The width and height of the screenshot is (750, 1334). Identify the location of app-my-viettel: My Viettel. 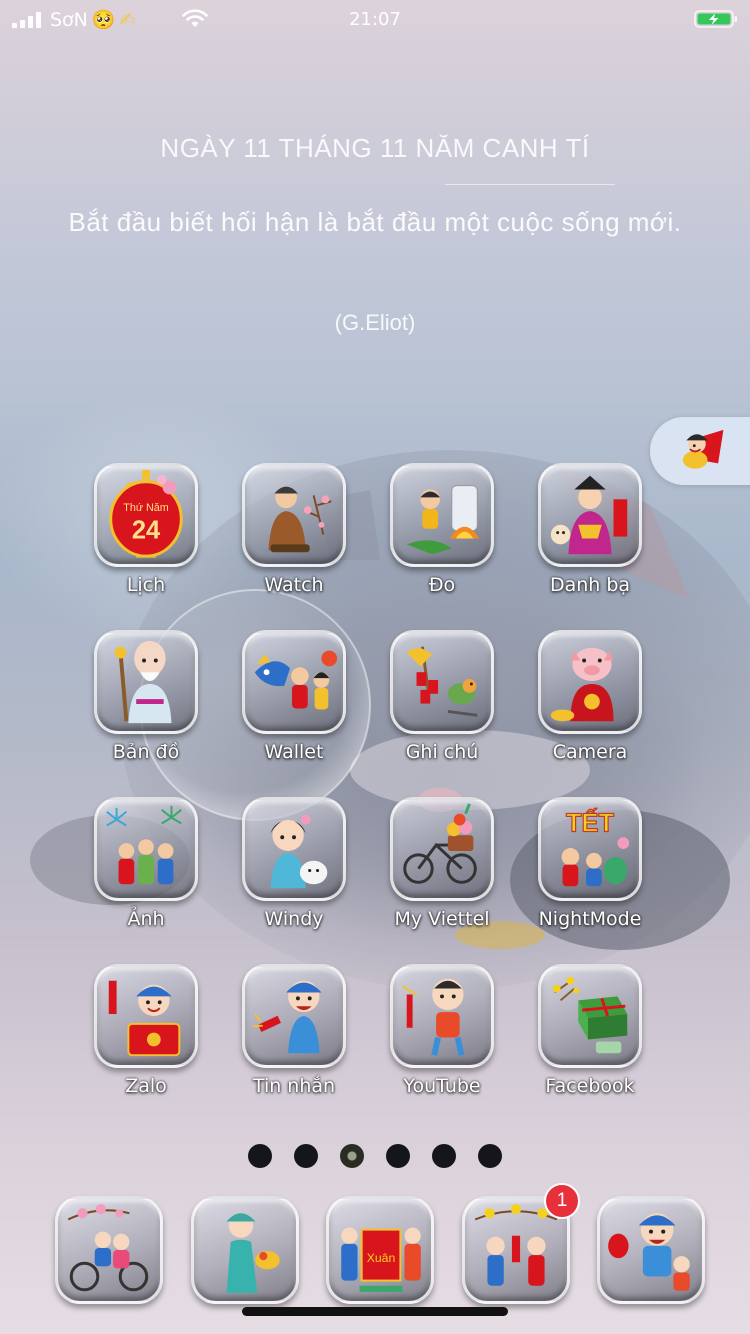
(442, 880).